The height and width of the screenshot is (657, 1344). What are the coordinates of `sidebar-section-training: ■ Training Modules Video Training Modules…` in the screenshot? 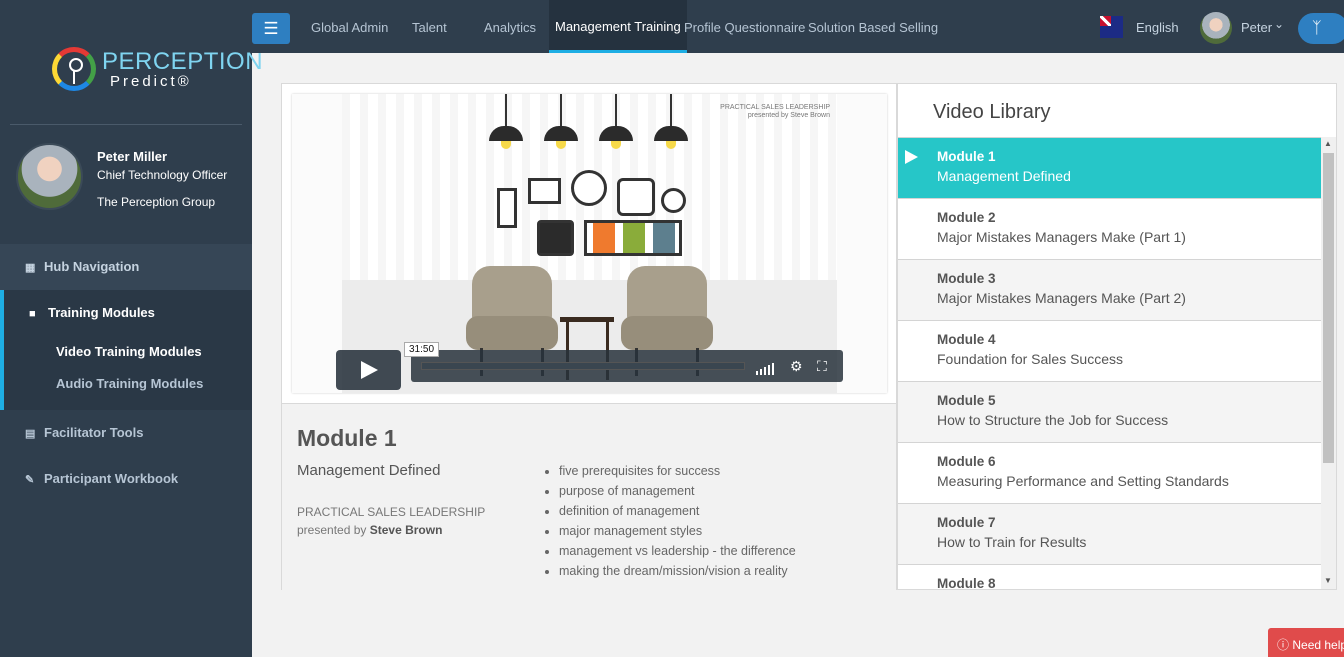 It's located at (126, 350).